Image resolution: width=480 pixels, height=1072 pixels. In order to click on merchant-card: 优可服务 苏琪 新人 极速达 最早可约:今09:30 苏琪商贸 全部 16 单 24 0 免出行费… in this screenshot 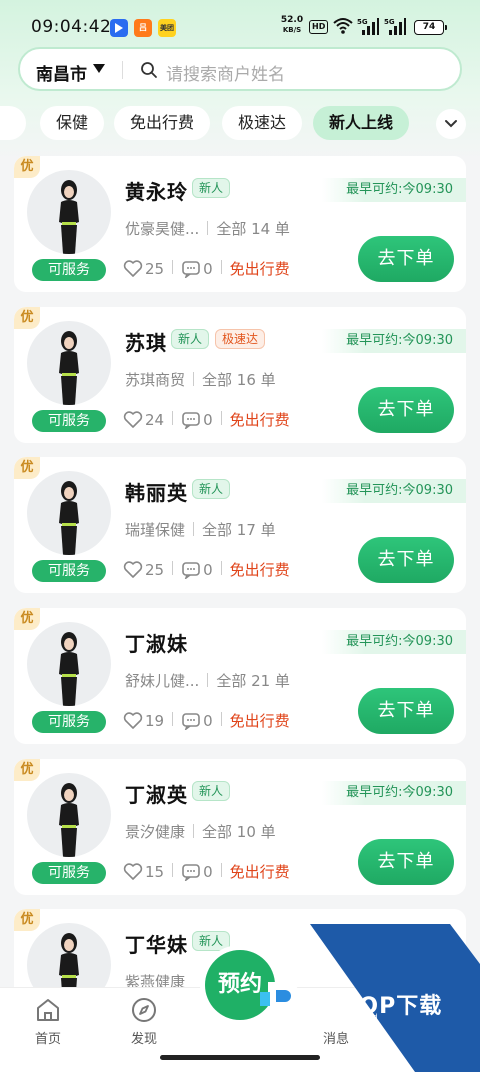, I will do `click(240, 375)`.